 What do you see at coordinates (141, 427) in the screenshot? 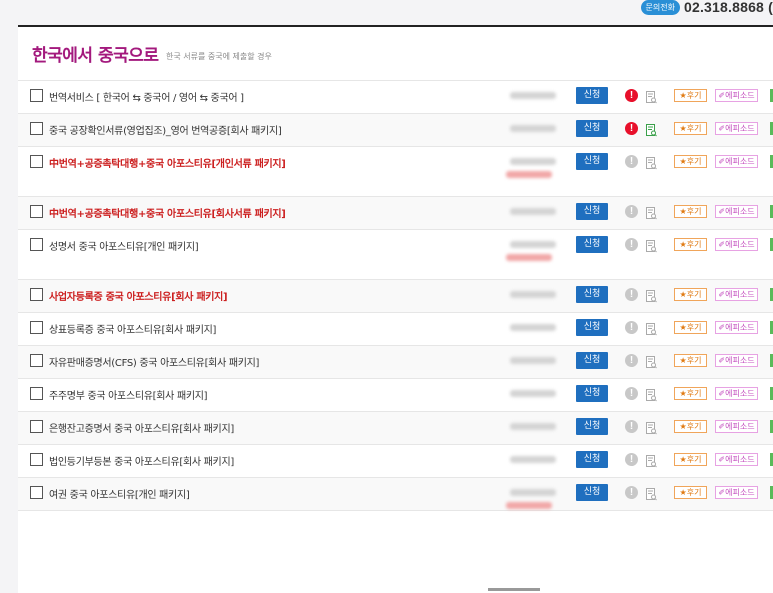
I see `service-name: 은행잔고증명서 중국 아포스티유[회사 패키지]` at bounding box center [141, 427].